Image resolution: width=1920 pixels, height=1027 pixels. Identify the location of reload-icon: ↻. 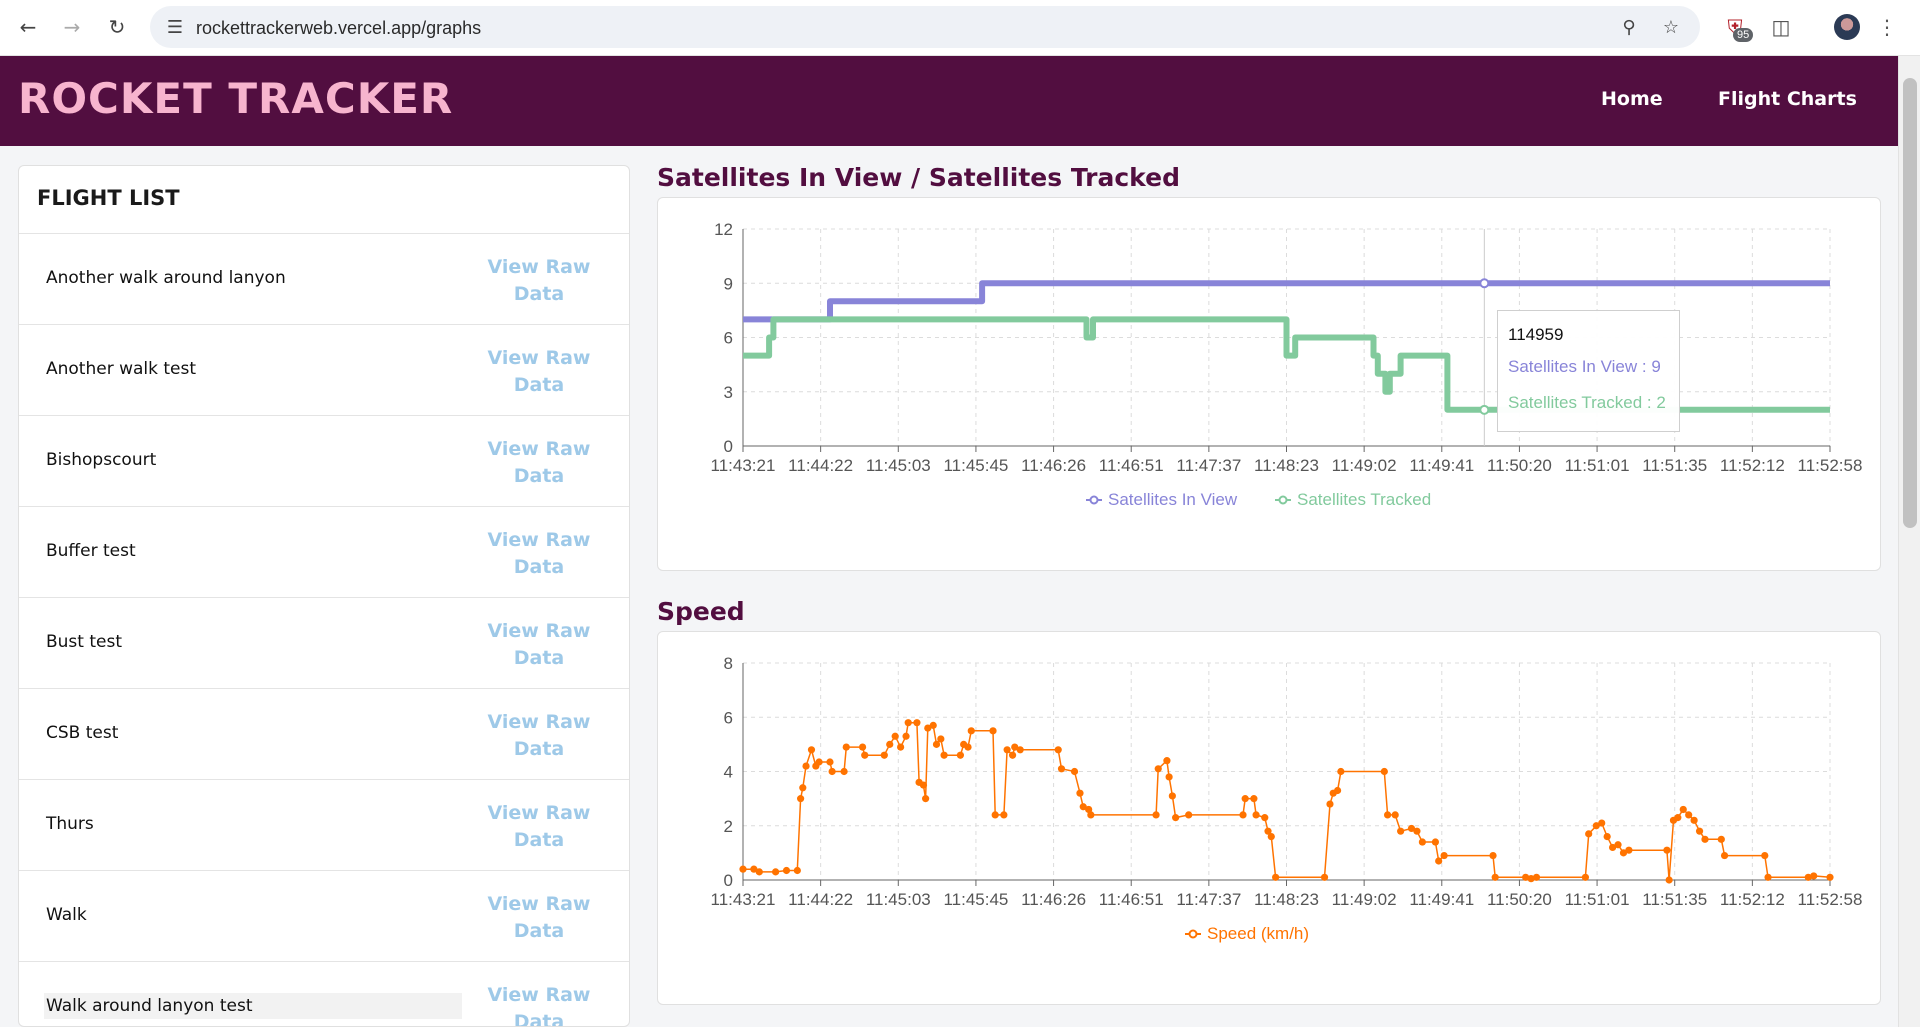
(117, 27).